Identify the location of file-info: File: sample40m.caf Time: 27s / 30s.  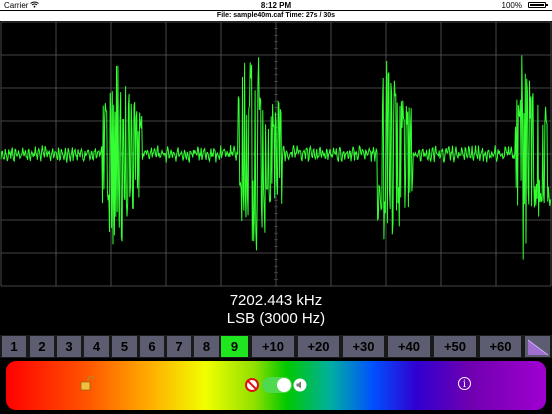
(276, 16).